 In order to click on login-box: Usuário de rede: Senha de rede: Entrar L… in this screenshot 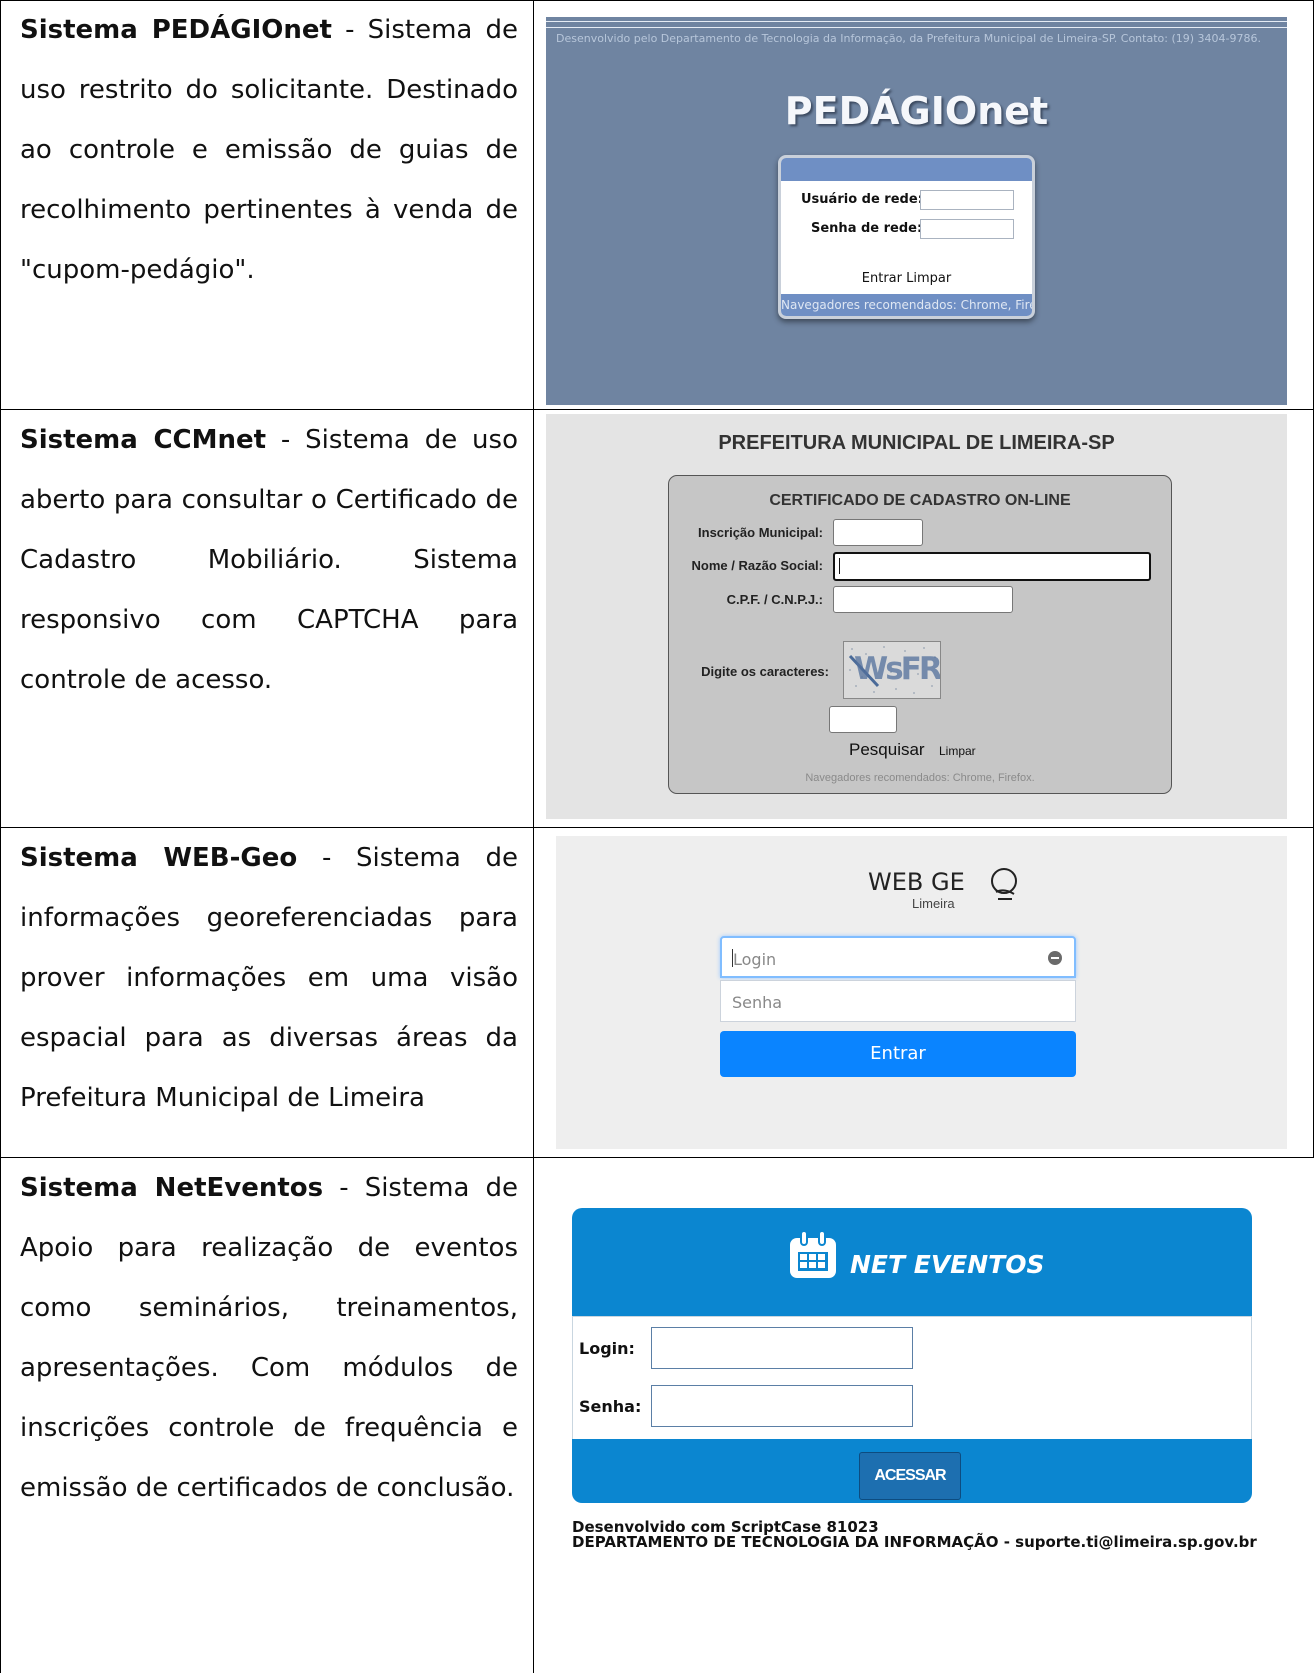, I will do `click(906, 237)`.